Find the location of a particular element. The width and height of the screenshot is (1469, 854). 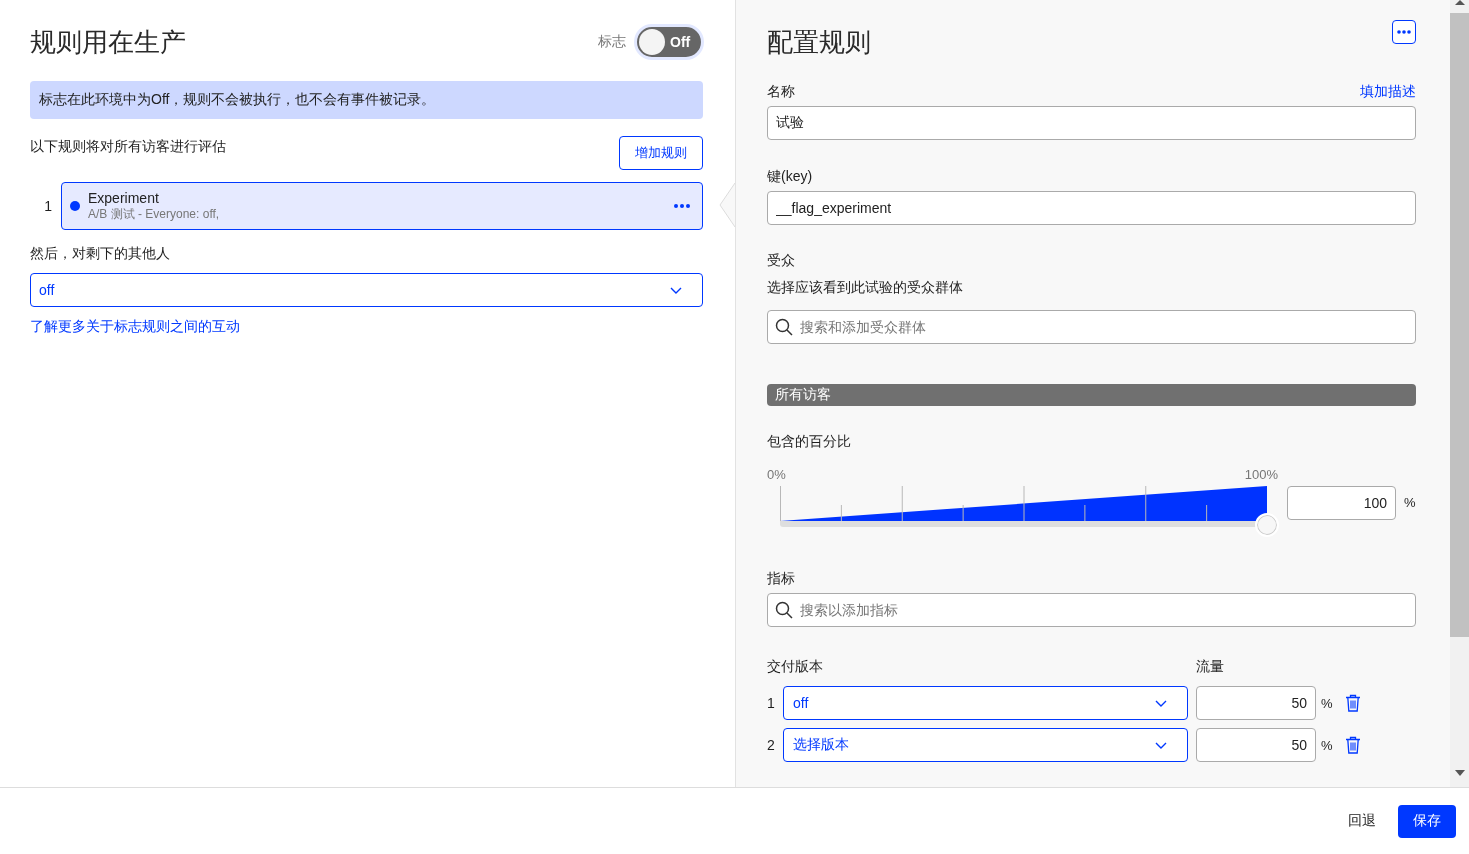

field-label: 受众 is located at coordinates (781, 260).